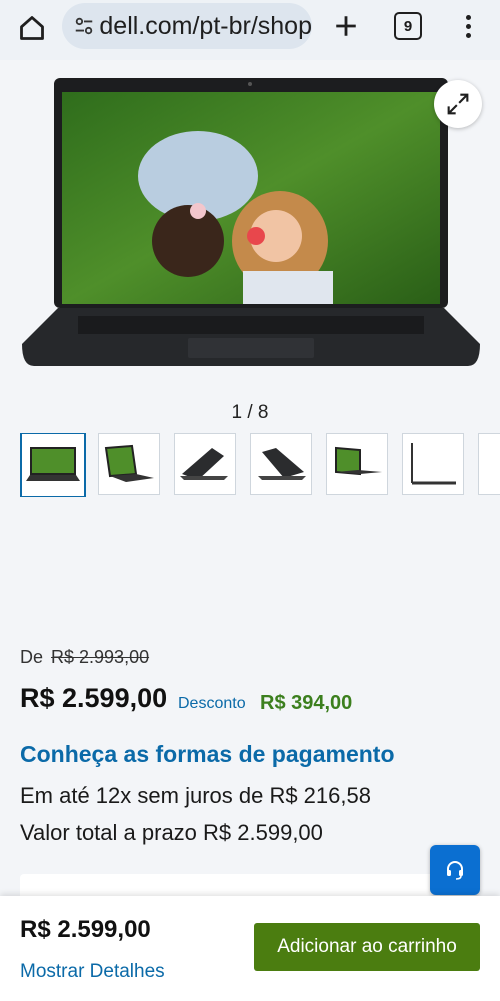  Describe the element at coordinates (207, 754) in the screenshot. I see `payment-options-link: Conheça as formas de pagamento` at that location.